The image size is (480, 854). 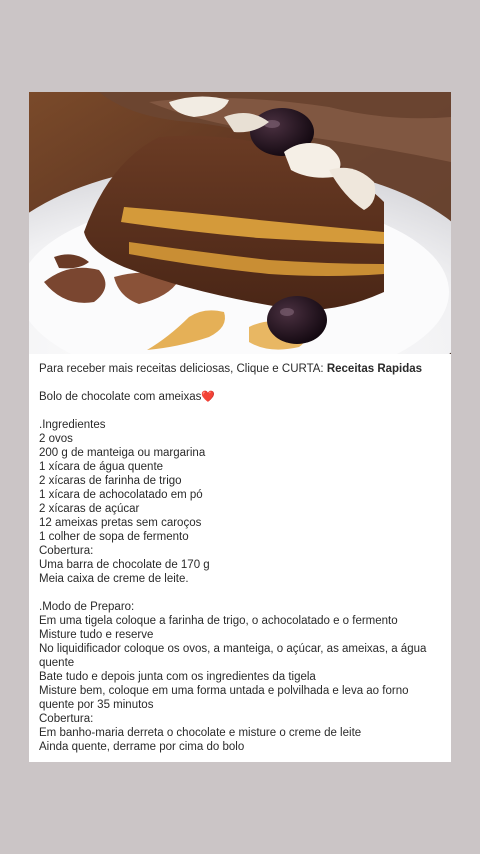 What do you see at coordinates (101, 467) in the screenshot?
I see `ingredient-item: 1 xícara de água quente` at bounding box center [101, 467].